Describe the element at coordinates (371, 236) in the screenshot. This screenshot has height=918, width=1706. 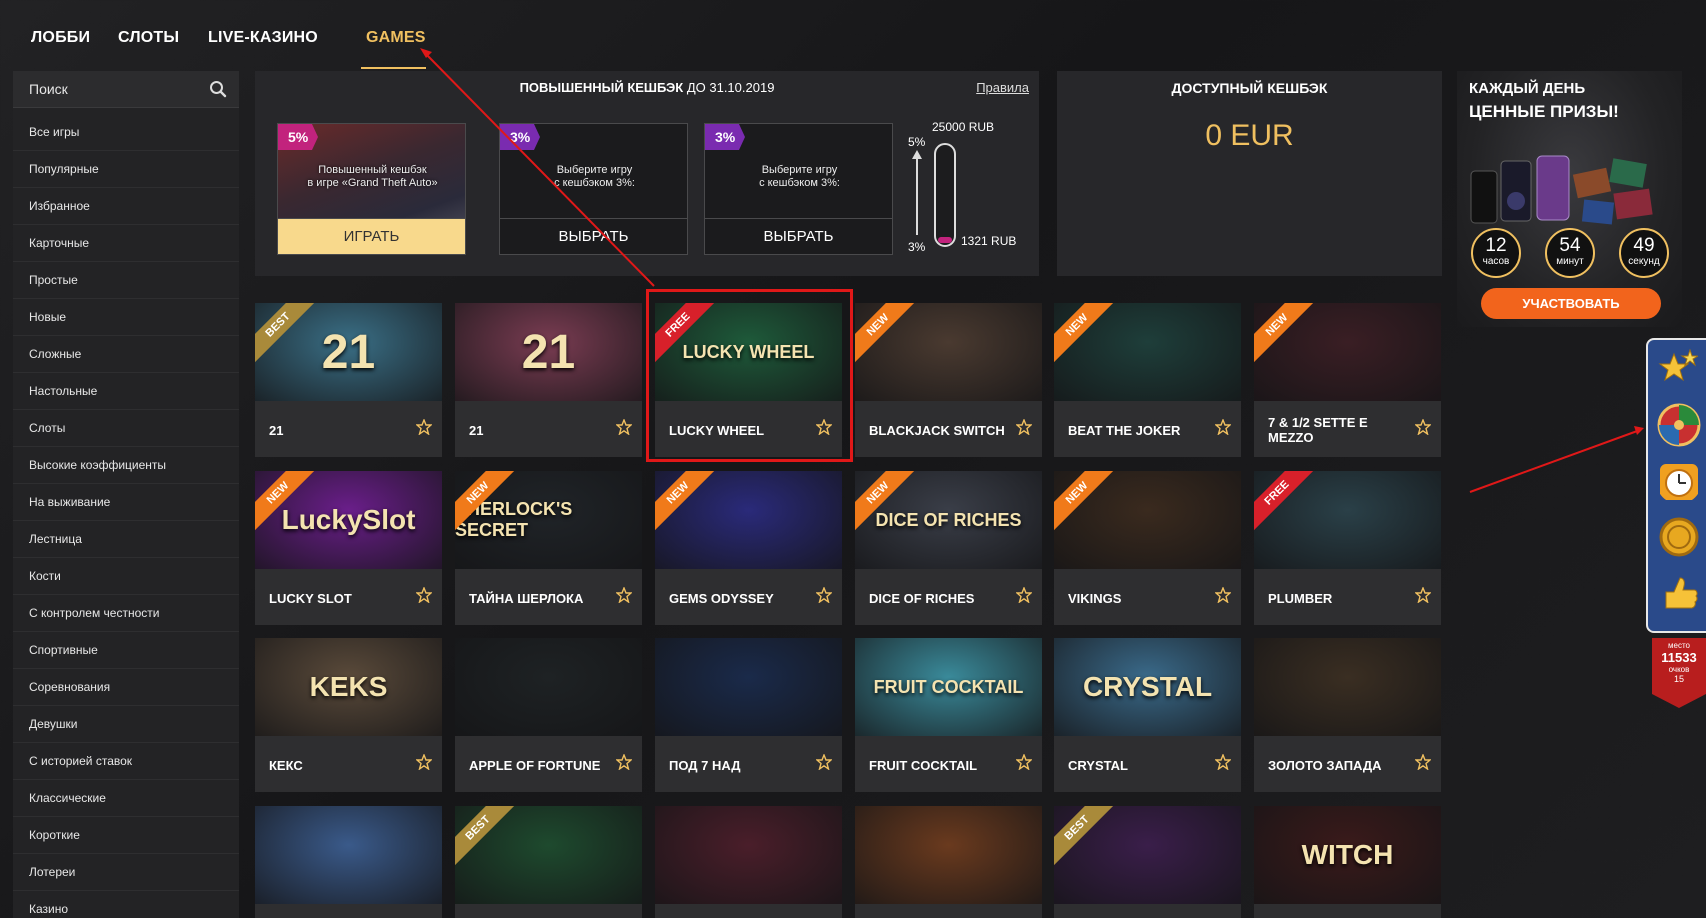
I see `play-button: ИГРАТЬ` at that location.